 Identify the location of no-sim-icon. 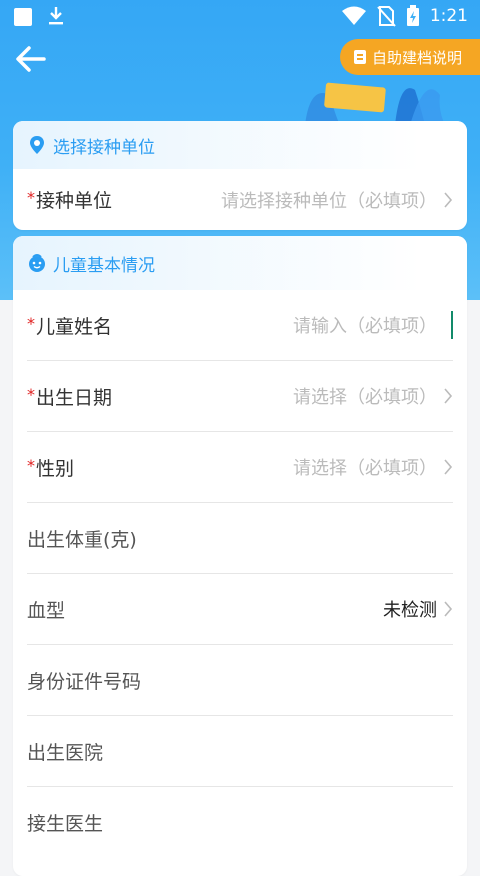
(386, 16).